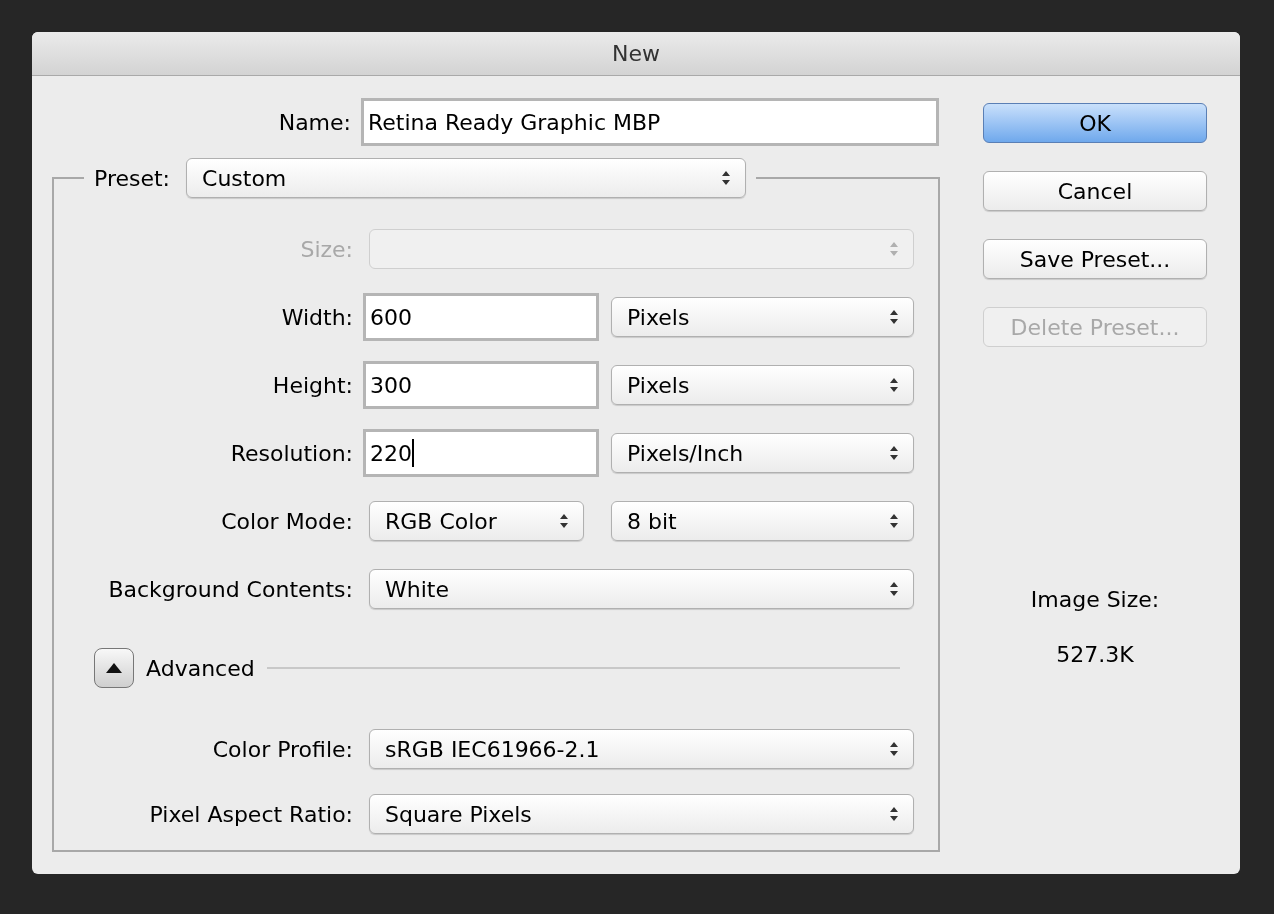 Image resolution: width=1274 pixels, height=914 pixels. I want to click on dropdown: sRGB IEC61966-2.1, so click(641, 749).